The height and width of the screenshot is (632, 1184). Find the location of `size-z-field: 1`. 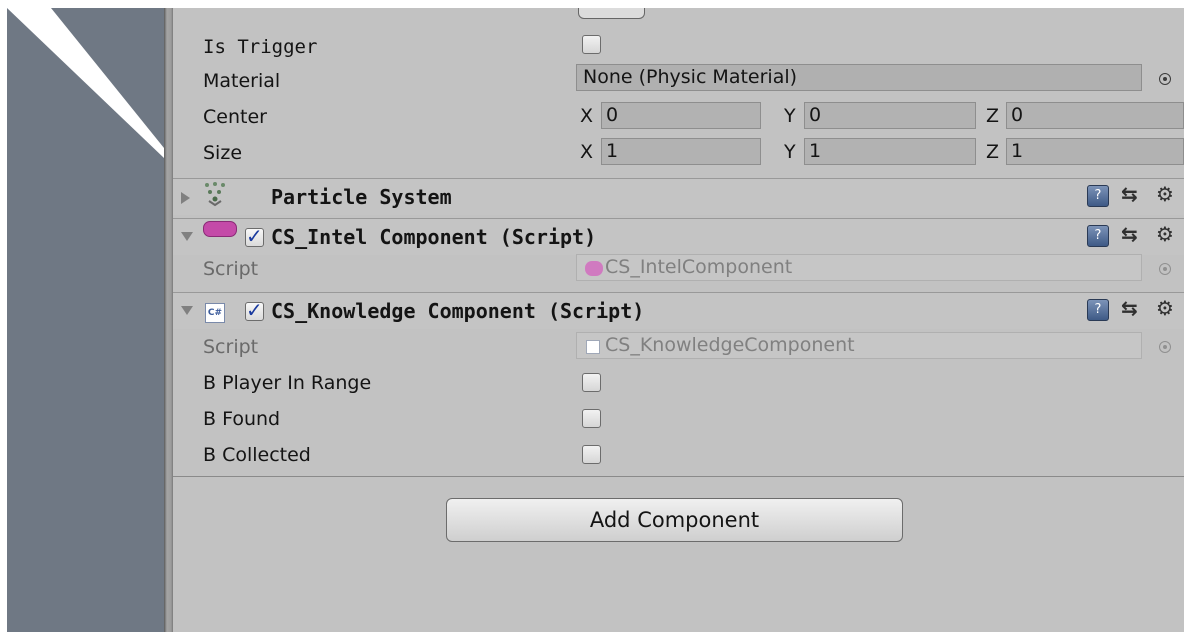

size-z-field: 1 is located at coordinates (1095, 151).